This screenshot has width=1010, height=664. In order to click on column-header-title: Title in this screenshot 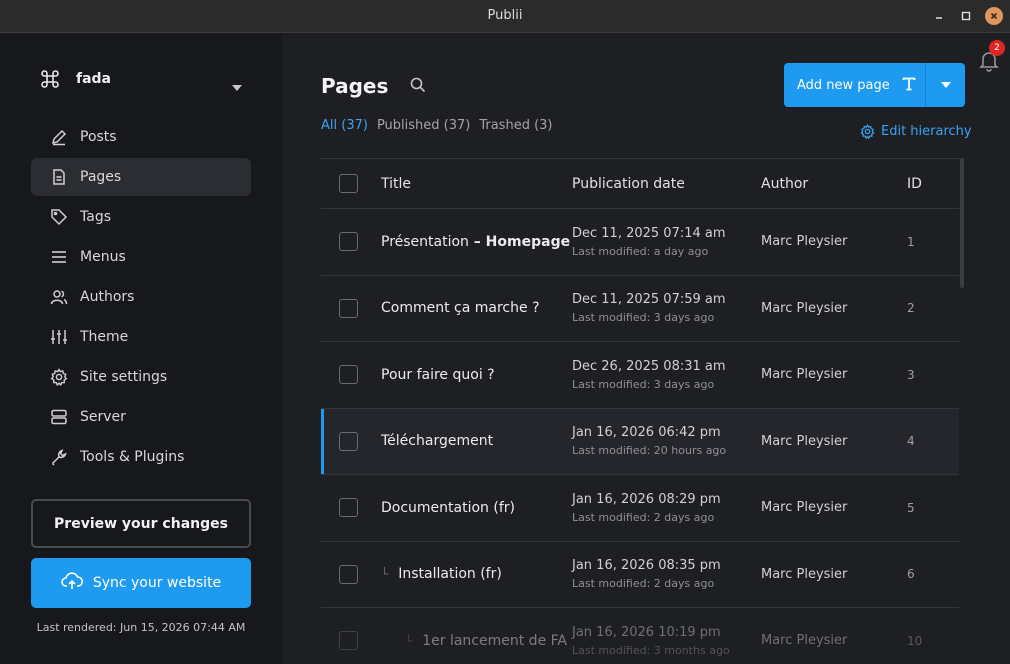, I will do `click(476, 184)`.